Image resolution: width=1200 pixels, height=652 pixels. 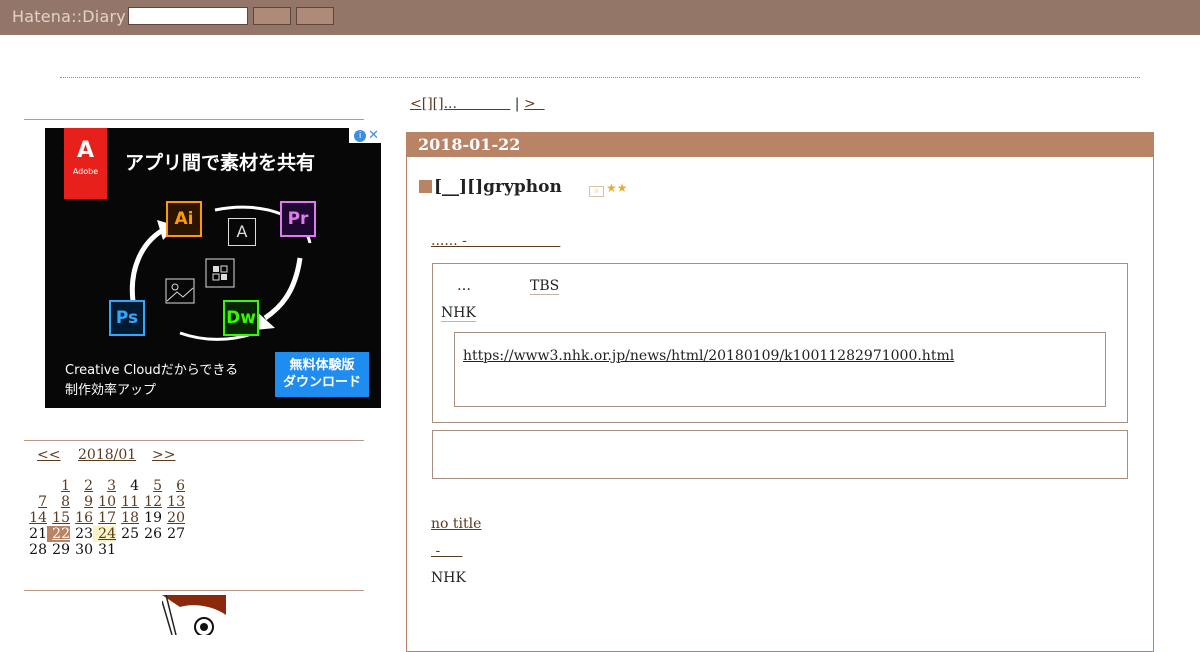 I want to click on ad-footer-line2: 制作効率アップ, so click(x=111, y=390).